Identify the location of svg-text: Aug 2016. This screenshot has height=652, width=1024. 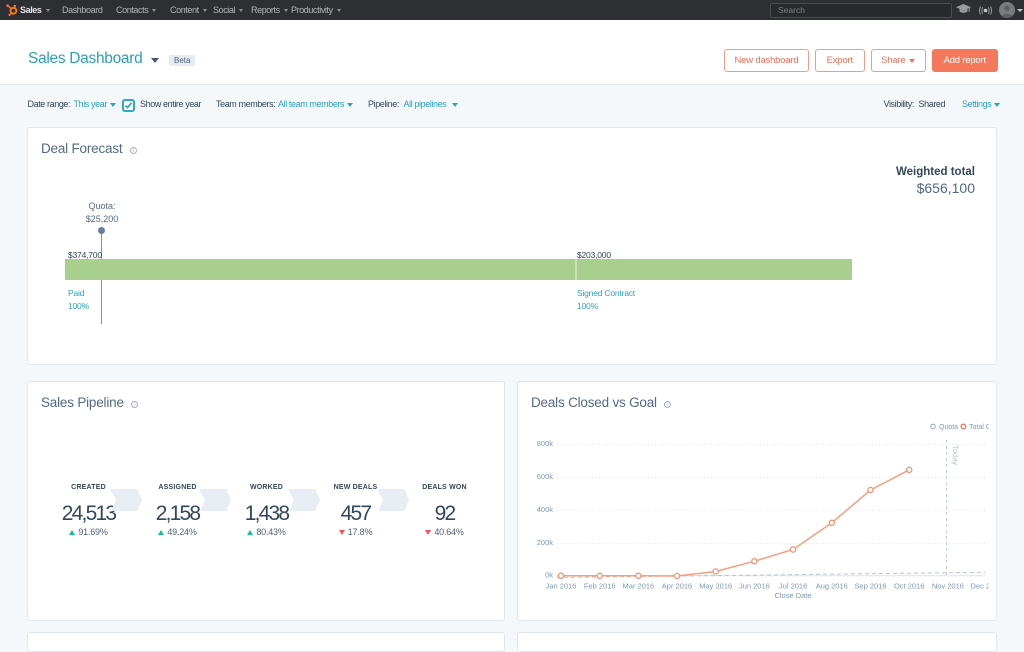
(832, 586).